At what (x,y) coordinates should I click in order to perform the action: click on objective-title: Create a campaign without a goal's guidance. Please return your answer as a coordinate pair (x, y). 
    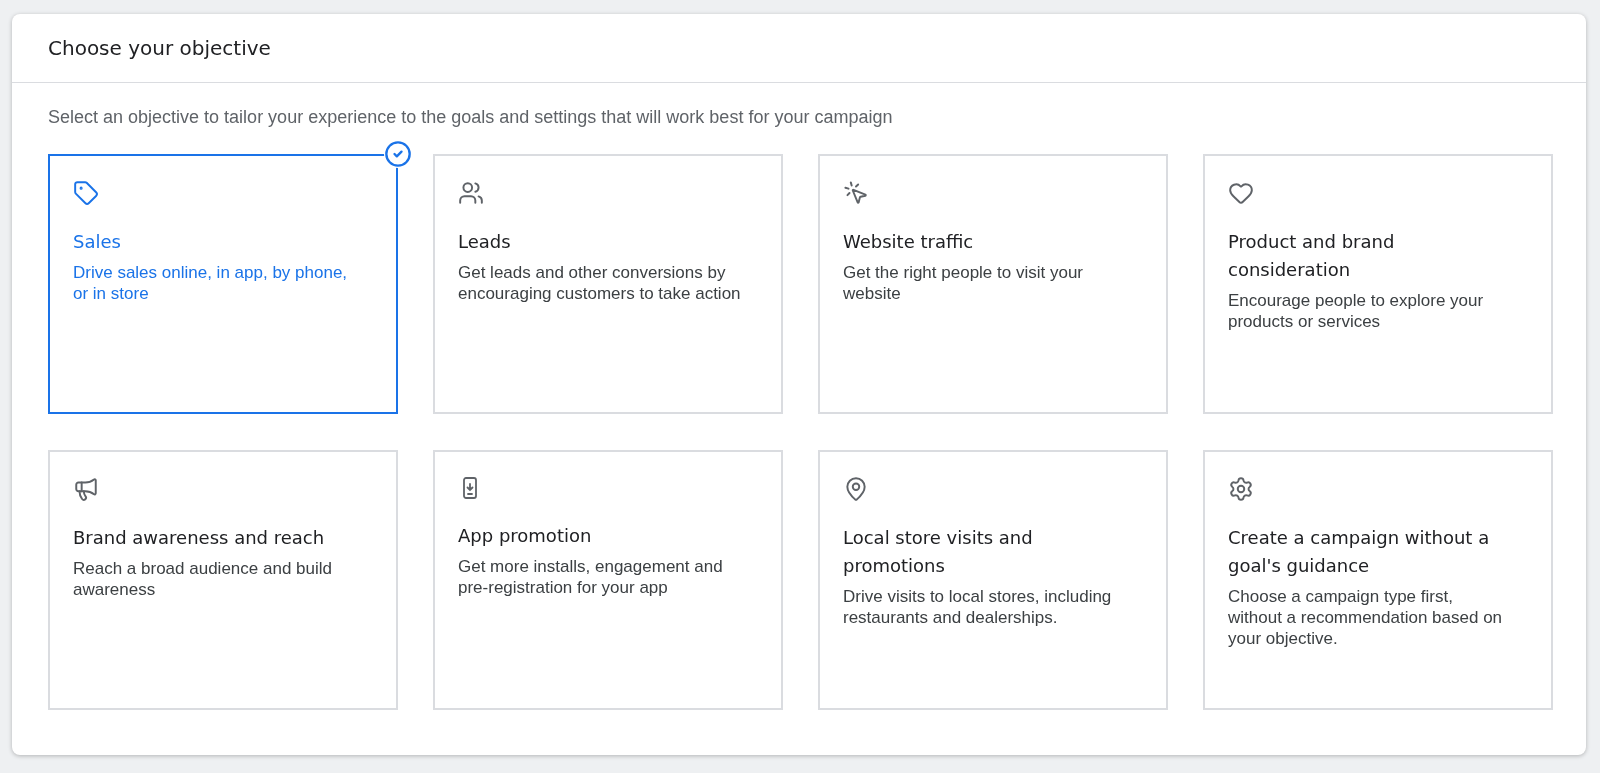
    Looking at the image, I should click on (1359, 552).